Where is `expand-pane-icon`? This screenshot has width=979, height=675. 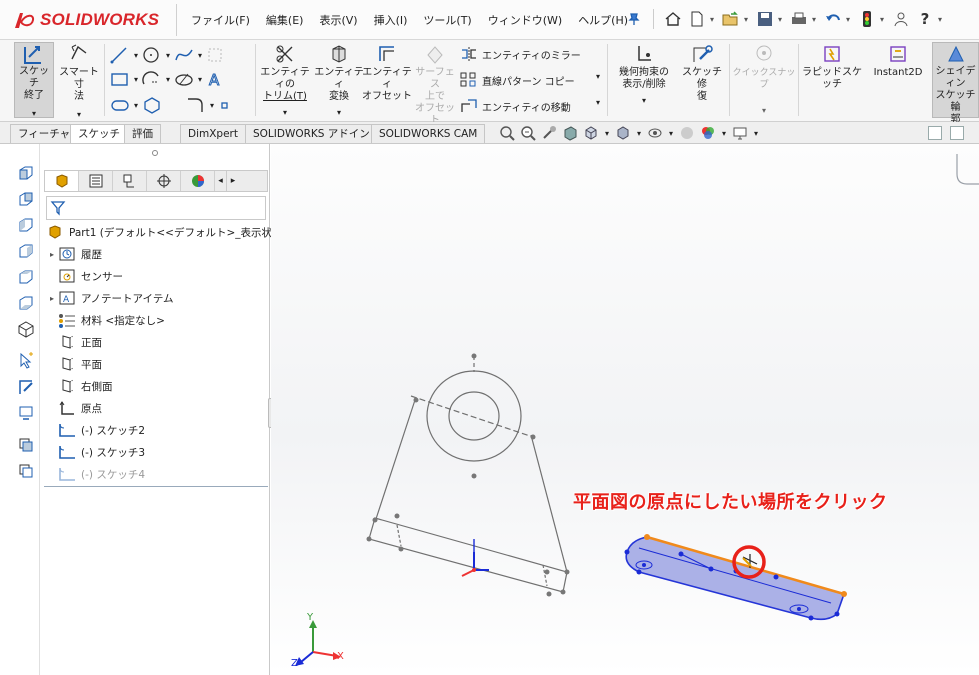
expand-pane-icon is located at coordinates (957, 133).